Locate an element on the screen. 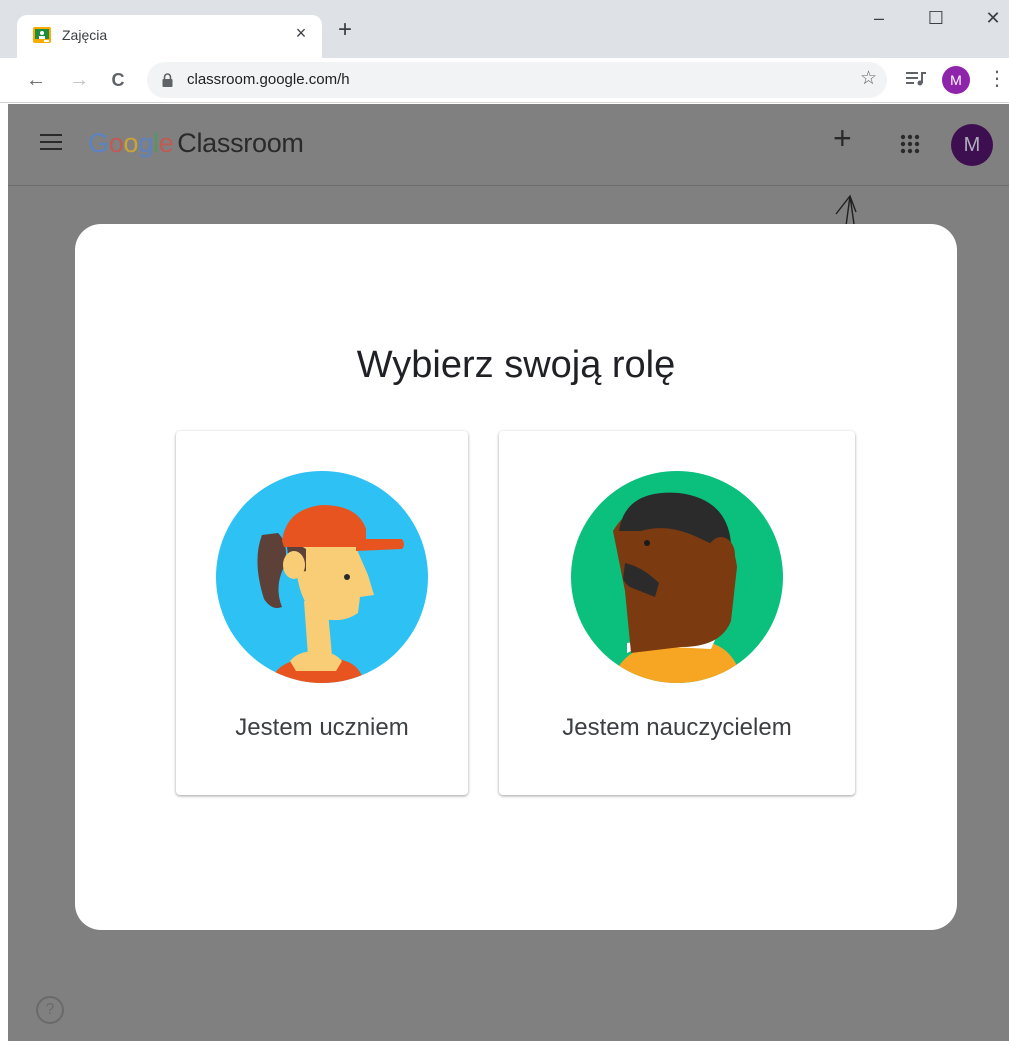  profile-avatar-button: M is located at coordinates (956, 80).